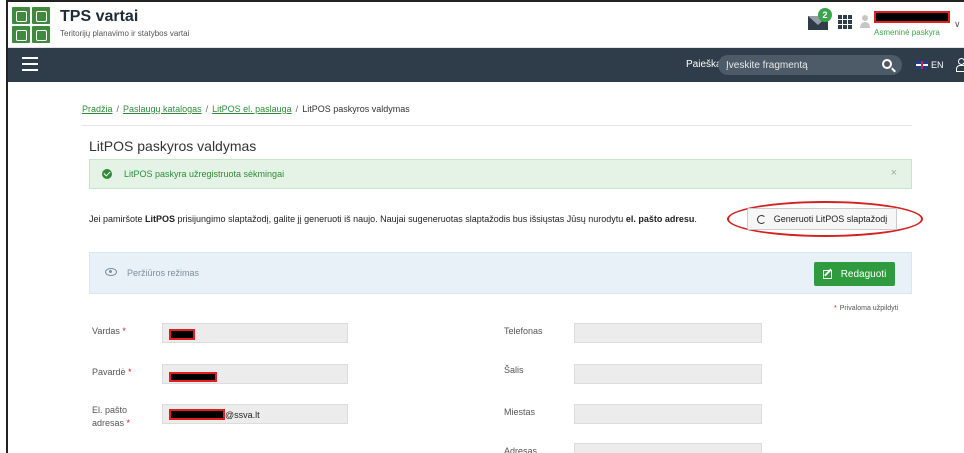  Describe the element at coordinates (173, 146) in the screenshot. I see `page-title: LitPOS paskyros valdymas` at that location.